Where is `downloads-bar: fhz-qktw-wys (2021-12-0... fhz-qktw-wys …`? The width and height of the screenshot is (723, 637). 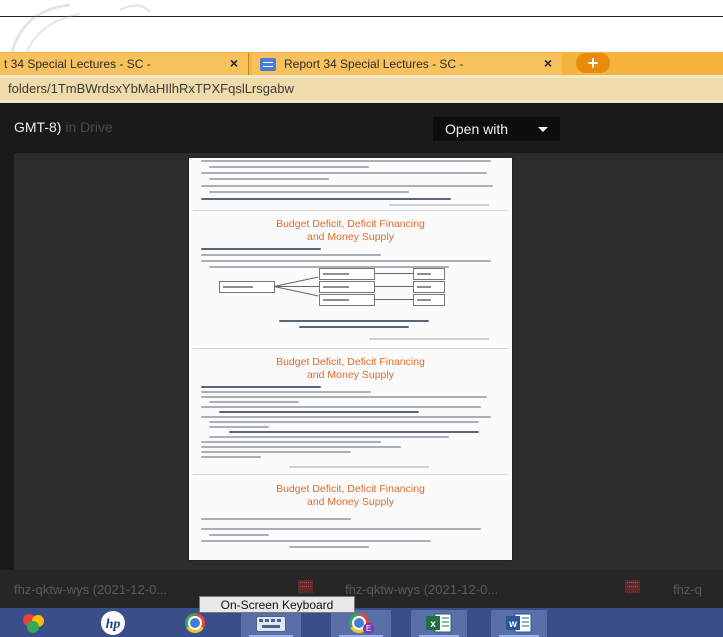
downloads-bar: fhz-qktw-wys (2021-12-0... fhz-qktw-wys … is located at coordinates (361, 589).